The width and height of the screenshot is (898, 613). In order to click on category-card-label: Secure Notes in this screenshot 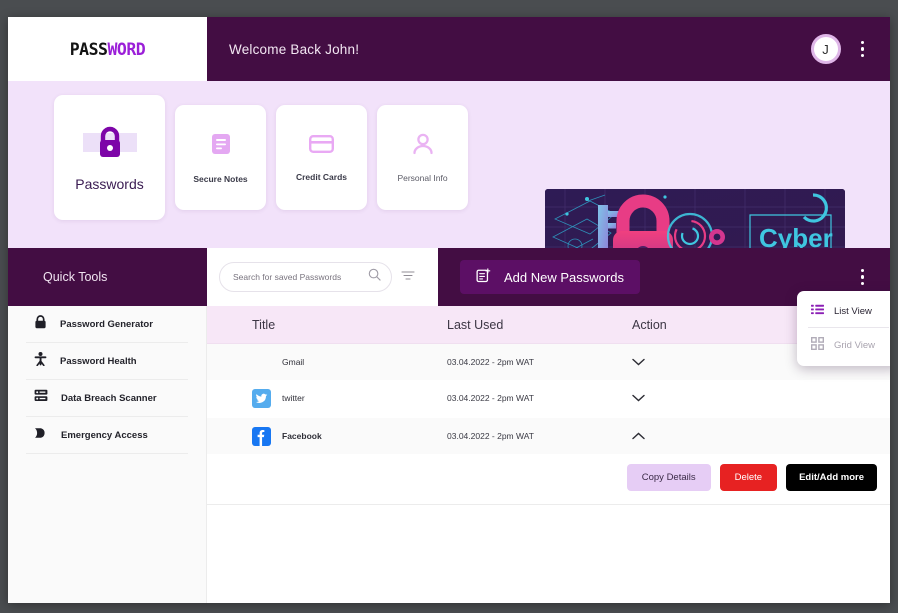, I will do `click(220, 178)`.